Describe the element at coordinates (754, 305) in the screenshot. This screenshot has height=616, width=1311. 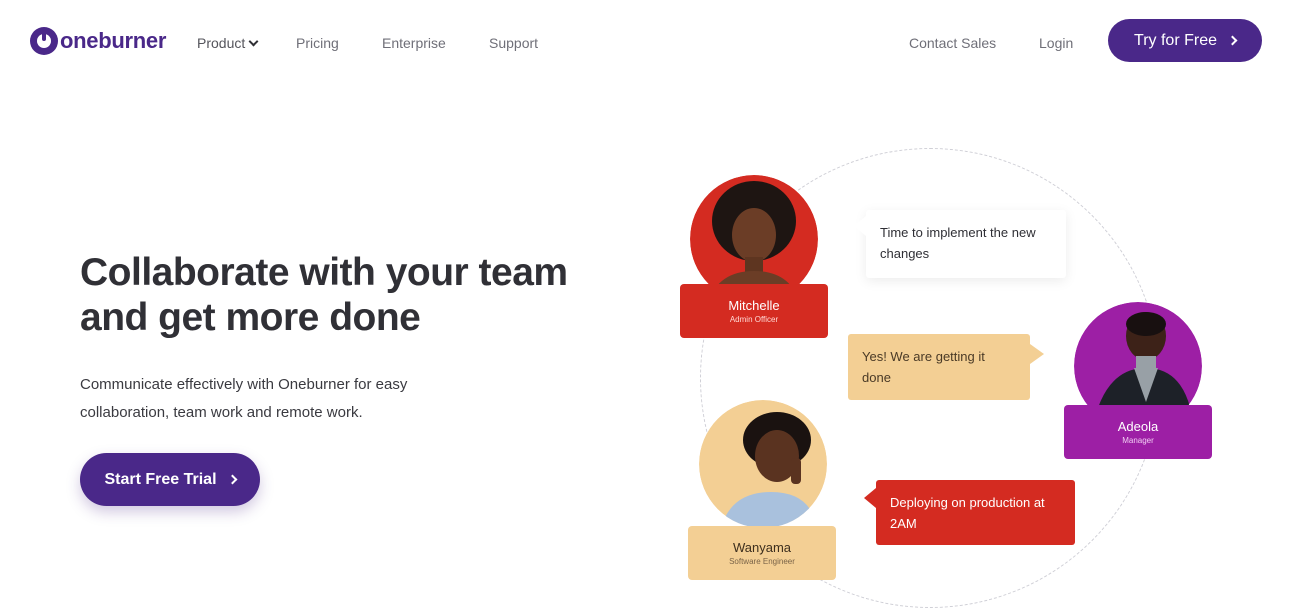
I see `person-name: Mitchelle` at that location.